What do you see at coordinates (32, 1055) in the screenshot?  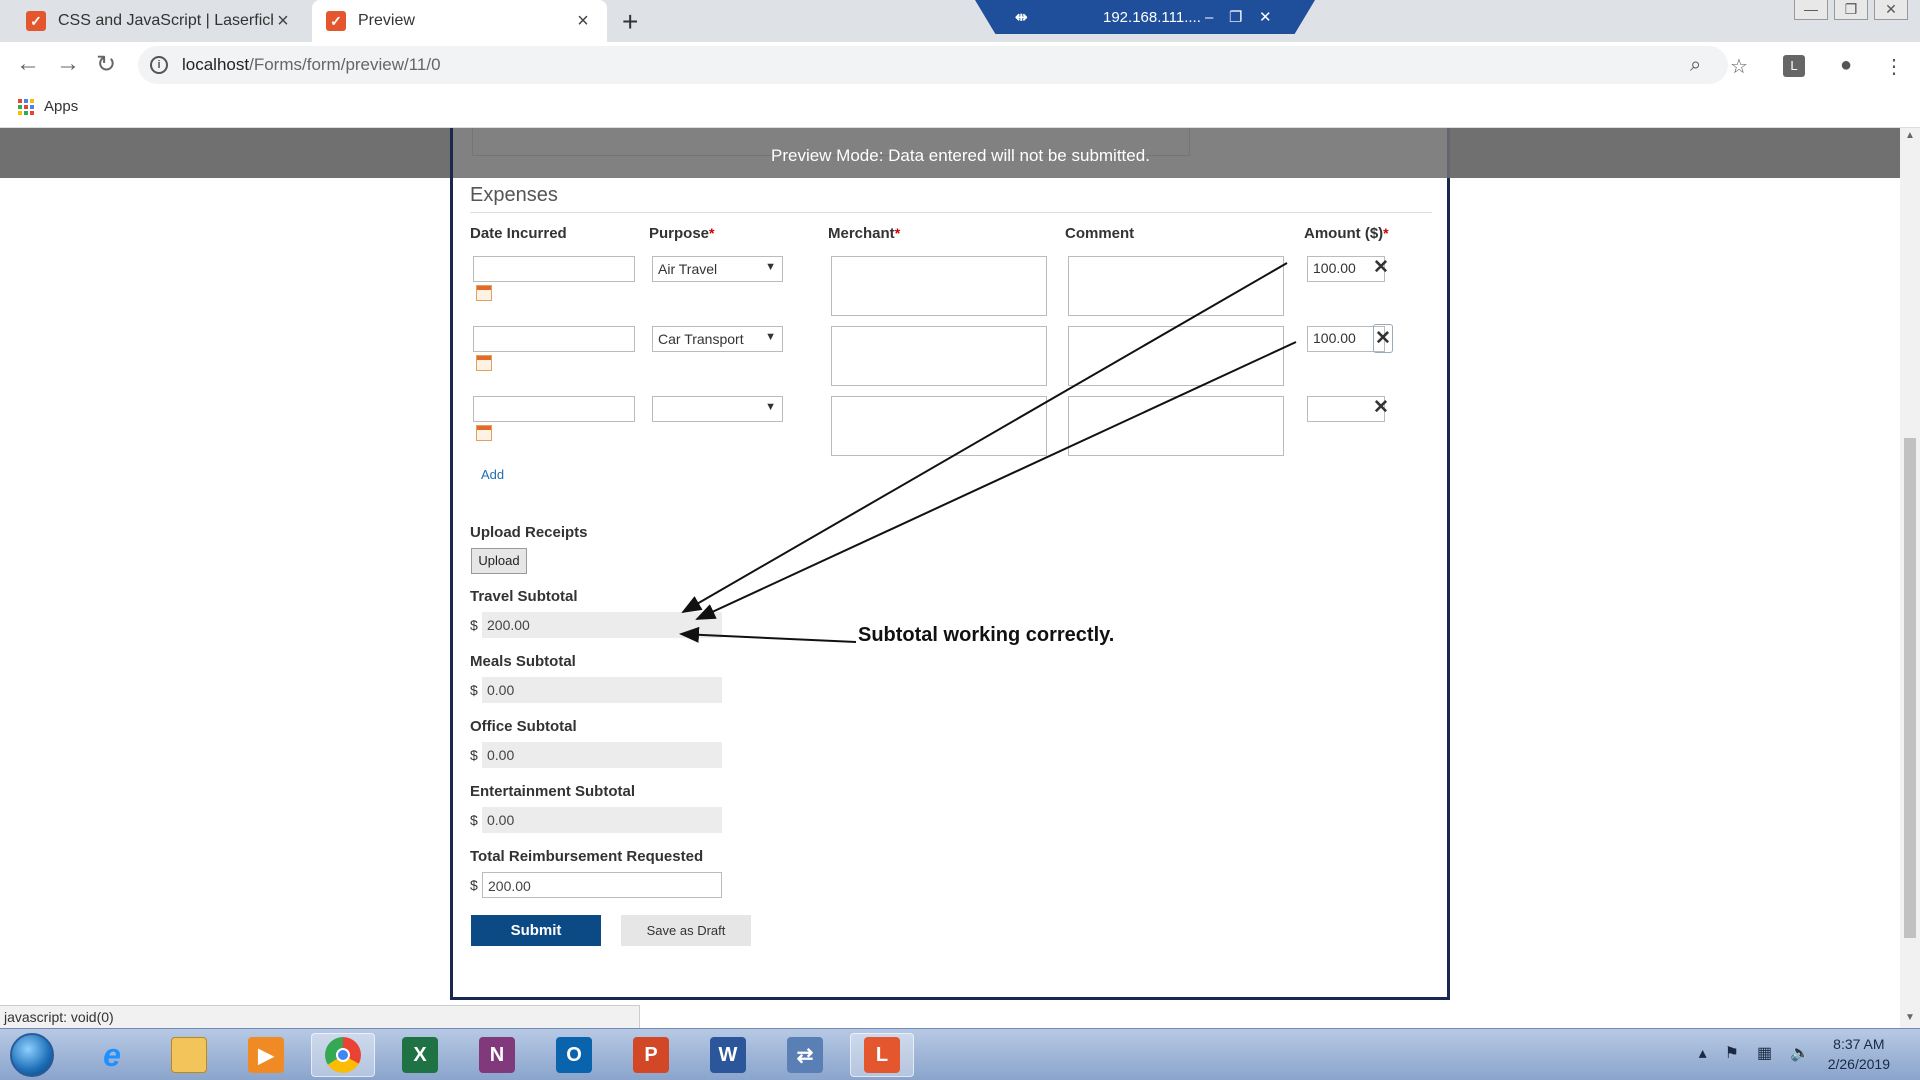 I see `start-button-icon` at bounding box center [32, 1055].